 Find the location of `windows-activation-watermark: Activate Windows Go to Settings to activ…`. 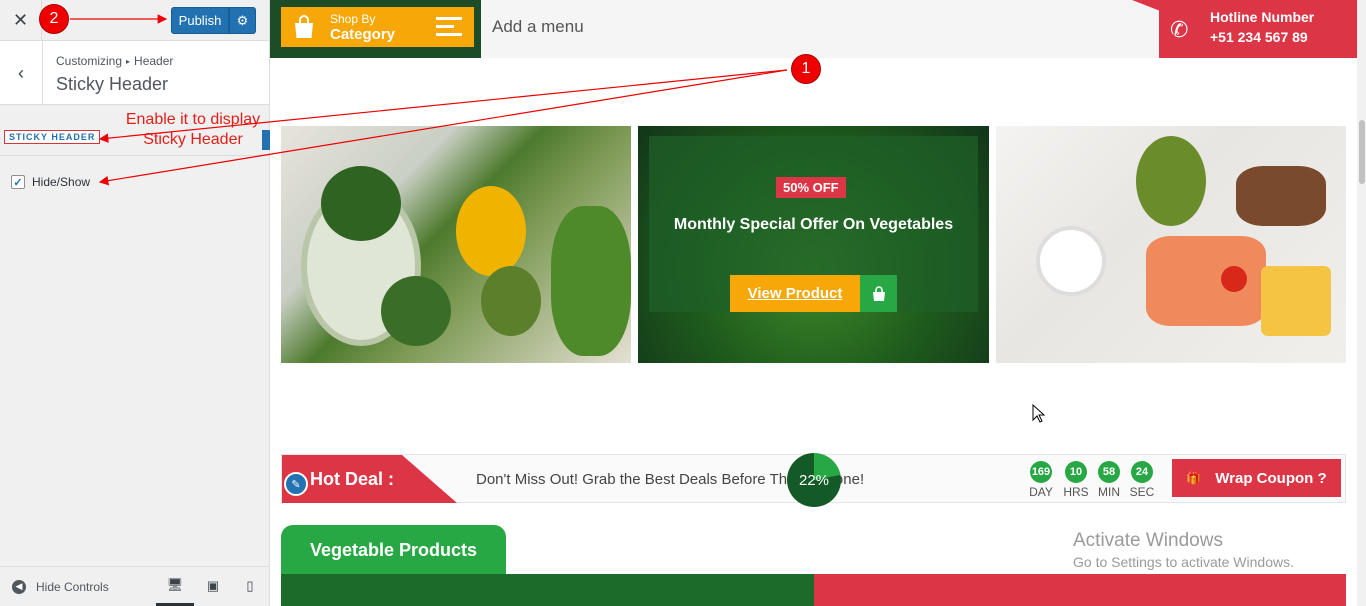

windows-activation-watermark: Activate Windows Go to Settings to activ… is located at coordinates (1183, 550).